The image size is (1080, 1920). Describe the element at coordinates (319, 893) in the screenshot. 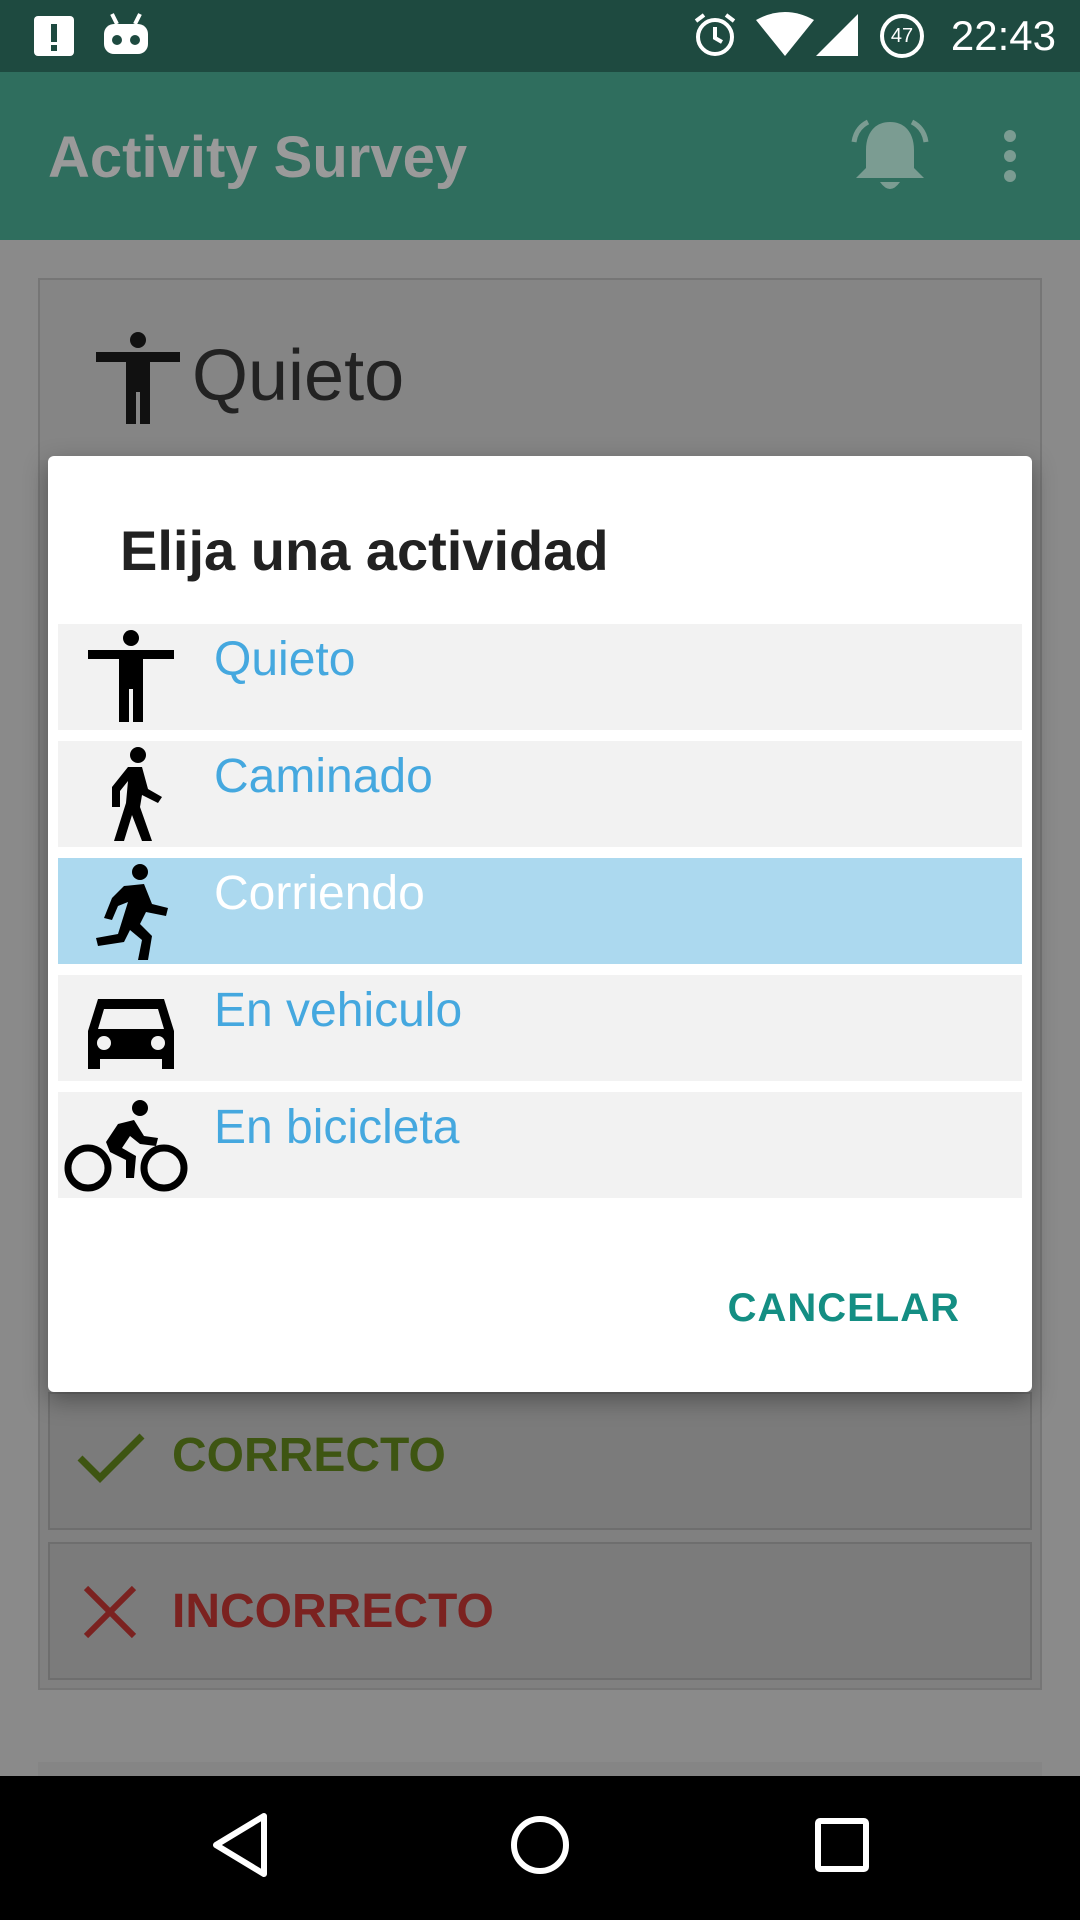

I see `activity-label: Corriendo` at that location.